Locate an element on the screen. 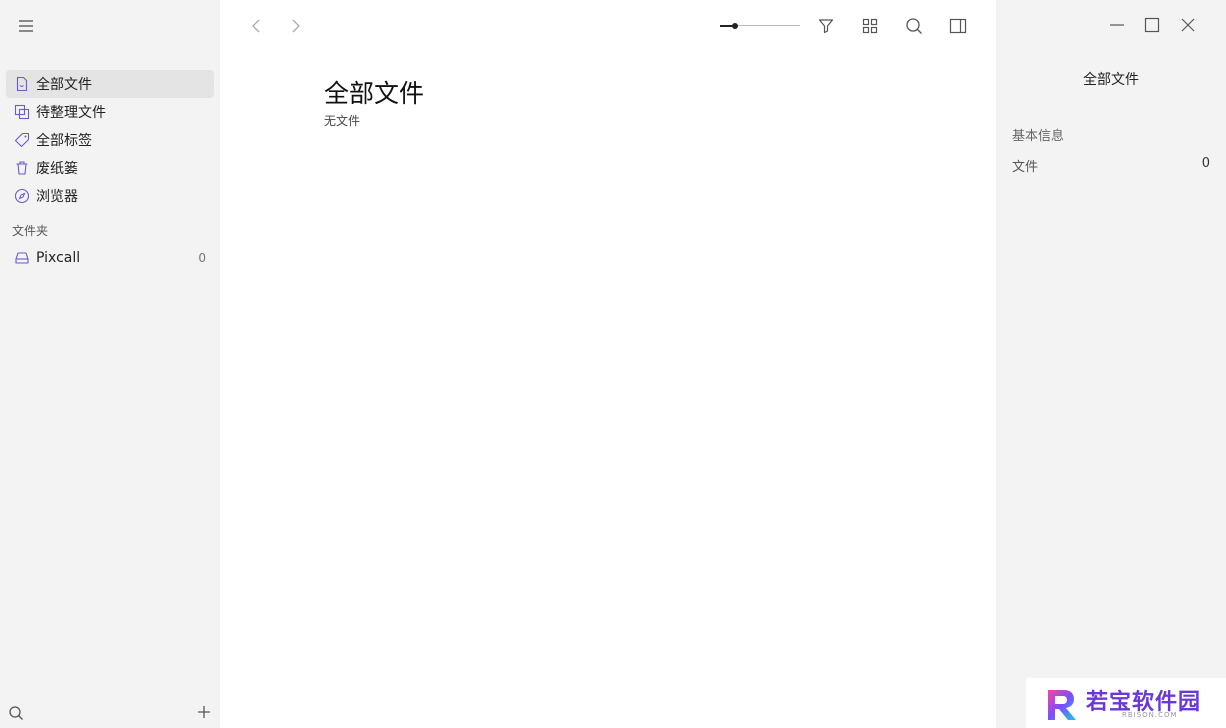 This screenshot has height=728, width=1226. toggle-panel-button is located at coordinates (958, 26).